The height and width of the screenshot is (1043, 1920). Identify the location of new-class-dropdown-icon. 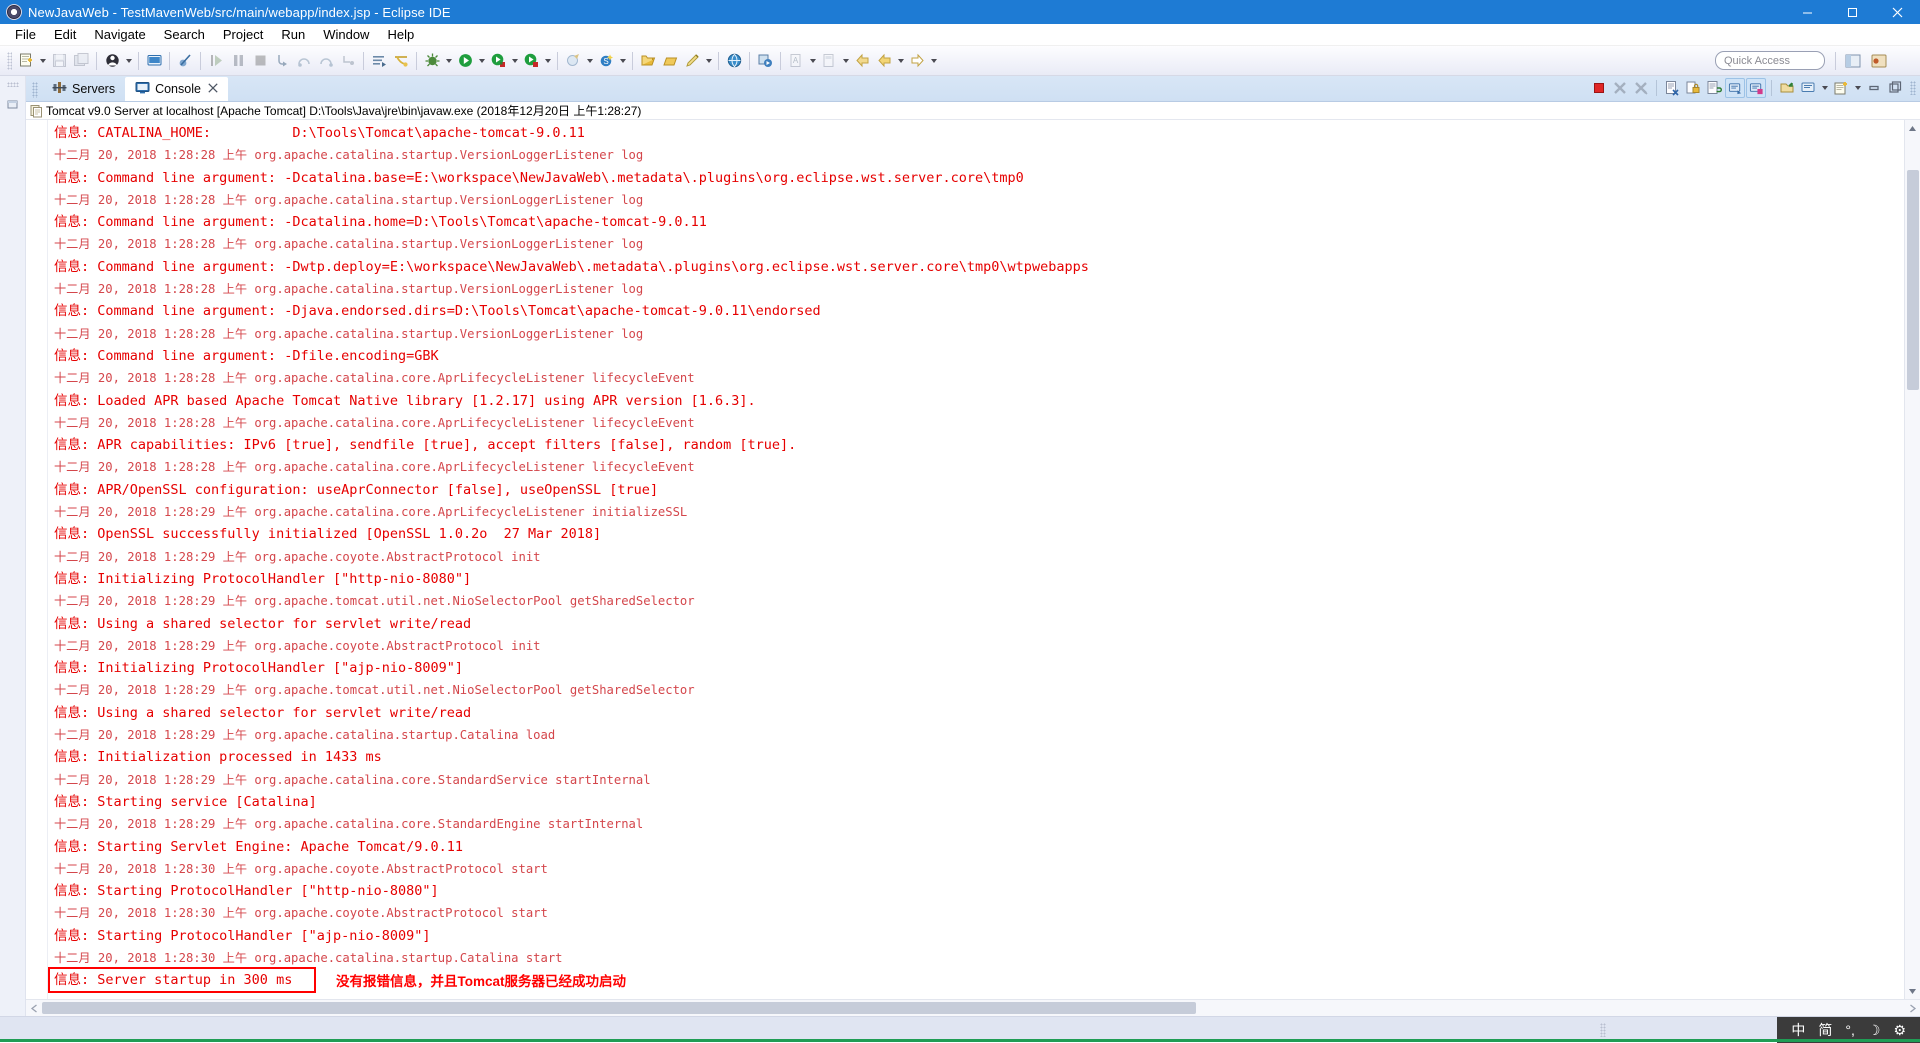
(812, 61).